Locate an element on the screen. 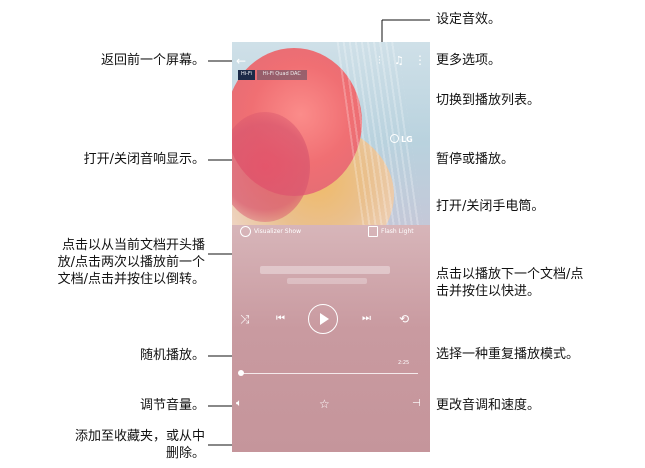  flashlight-toggle: Flash Light is located at coordinates (391, 231).